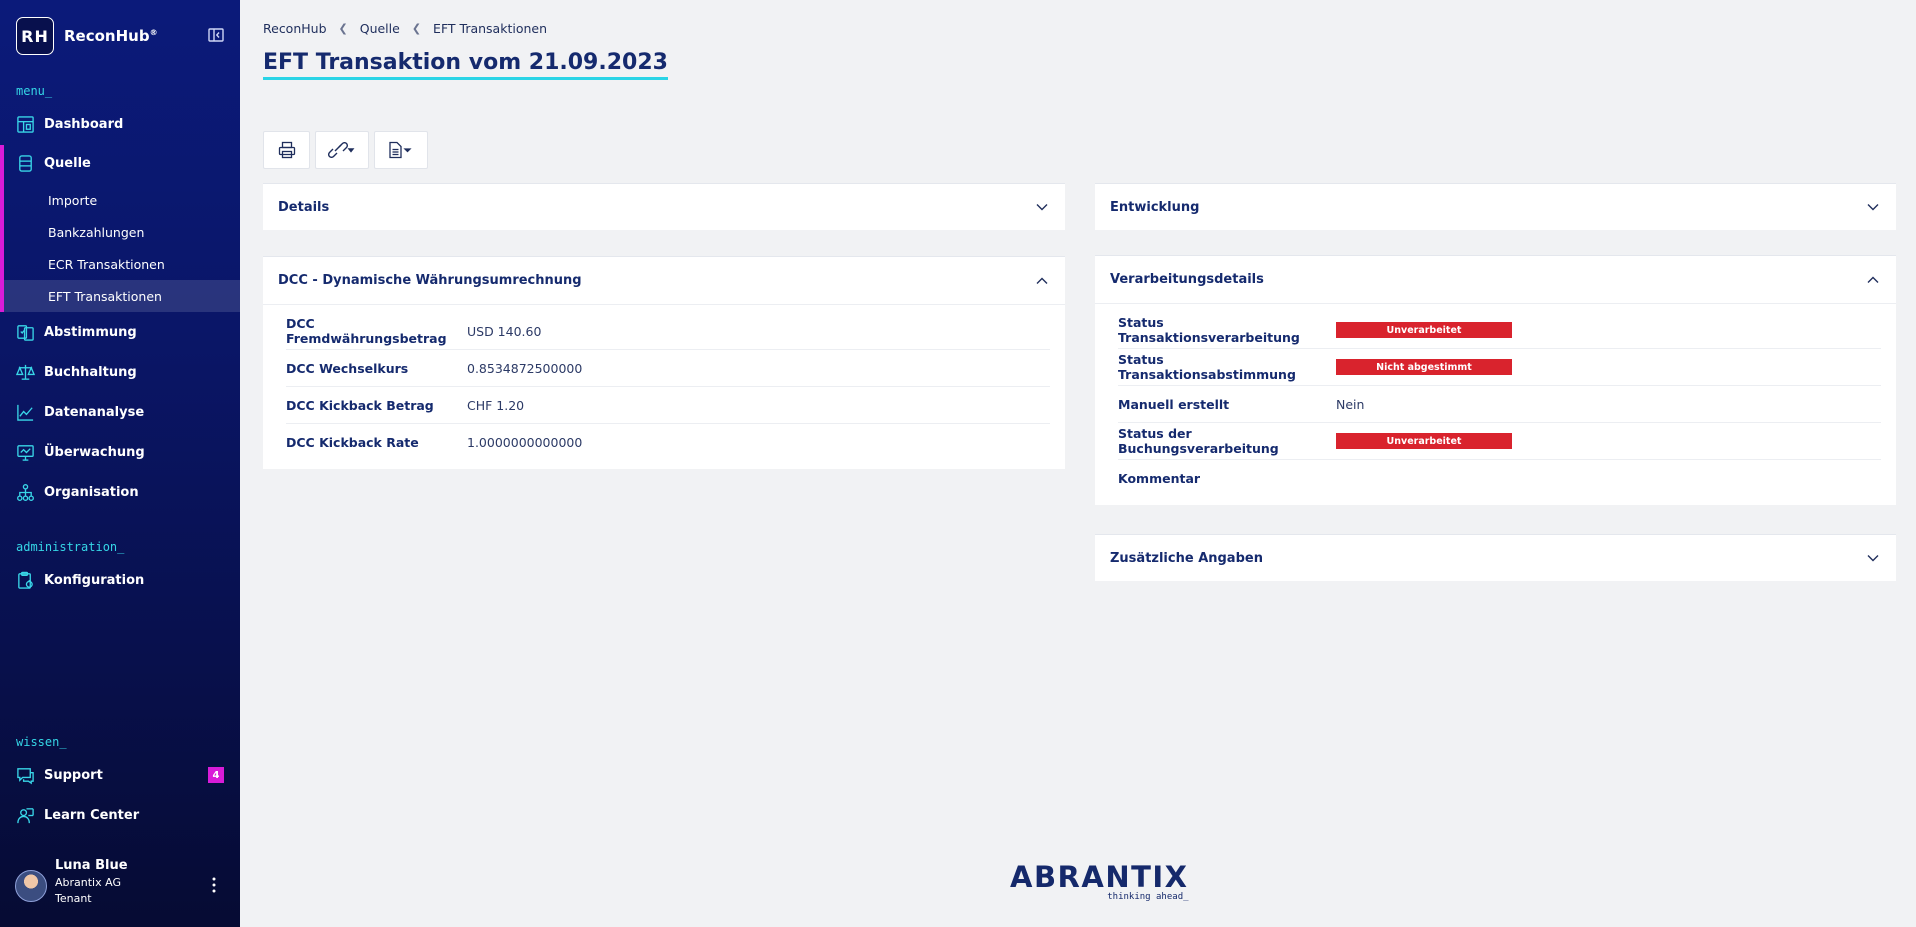  I want to click on page-title: EFT Transaktion vom 21.09.2023, so click(465, 65).